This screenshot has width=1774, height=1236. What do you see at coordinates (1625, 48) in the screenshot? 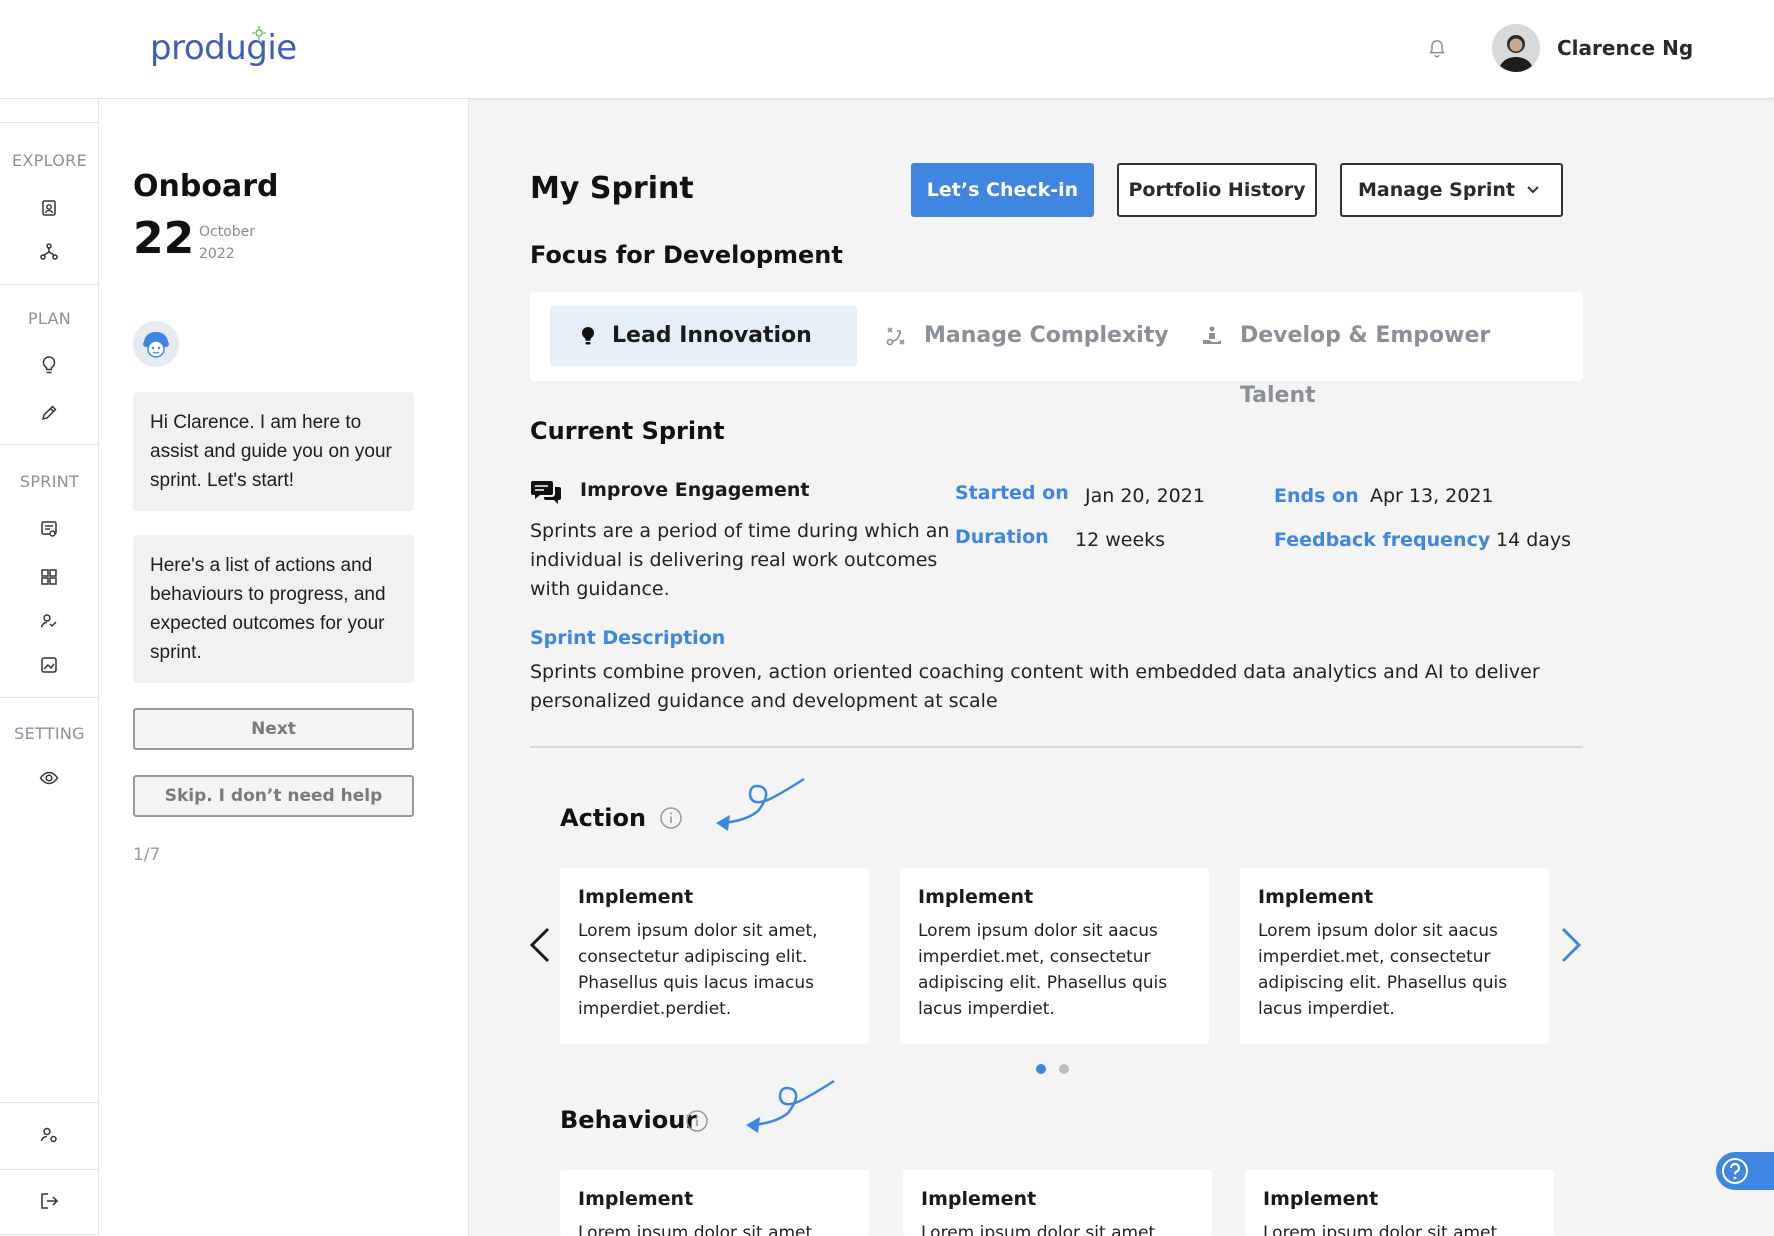
I see `user-name: Clarence Ng` at bounding box center [1625, 48].